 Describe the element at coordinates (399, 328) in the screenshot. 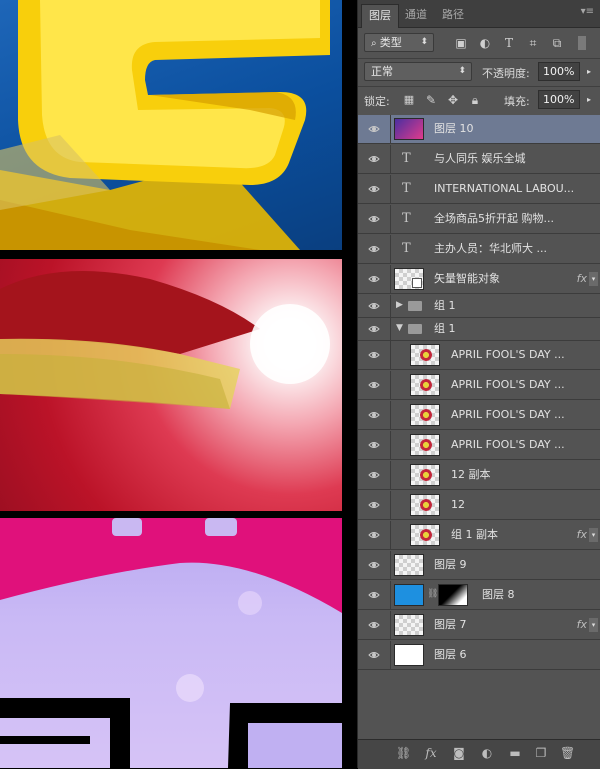

I see `expand-triangle-open-icon: ▼` at that location.